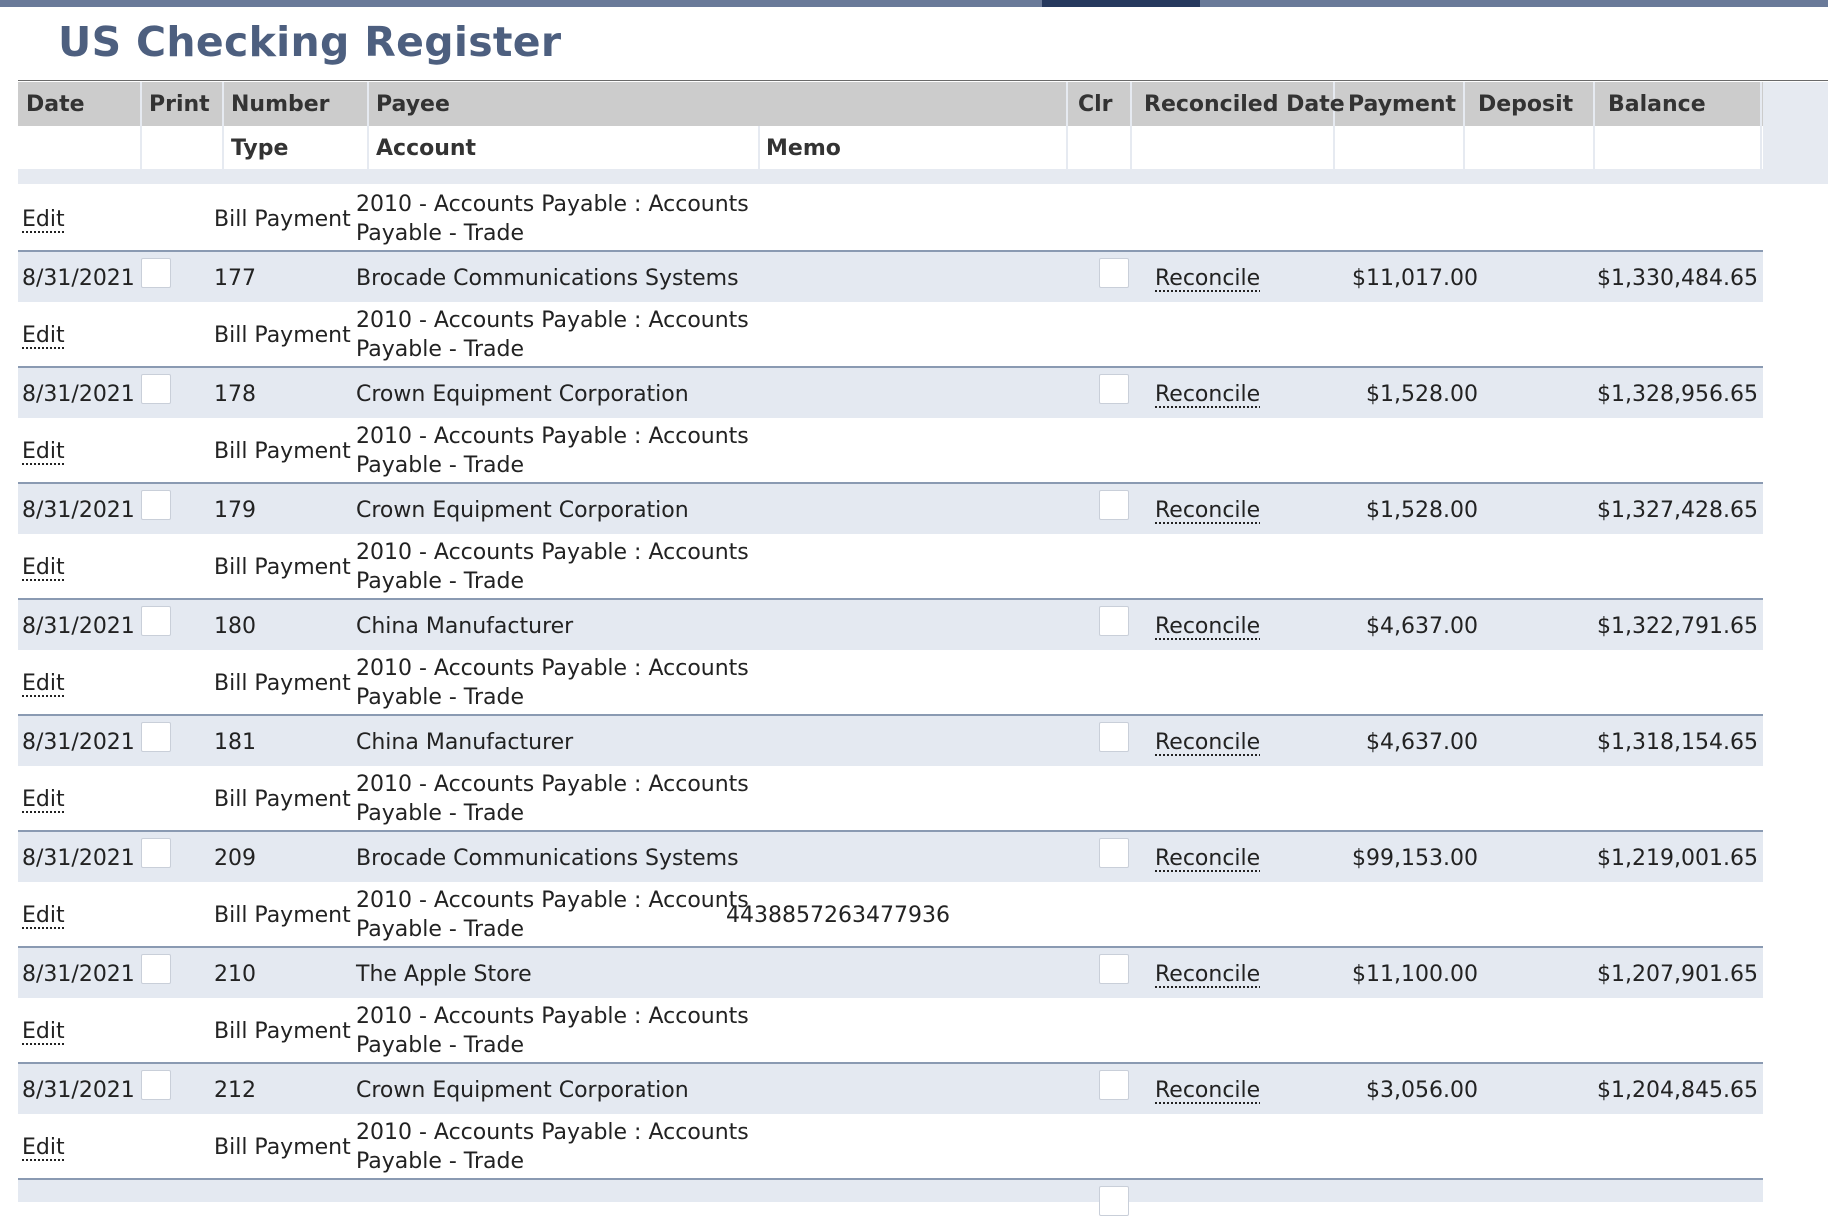 This screenshot has height=1216, width=1828. Describe the element at coordinates (179, 104) in the screenshot. I see `col-header-print: Print` at that location.